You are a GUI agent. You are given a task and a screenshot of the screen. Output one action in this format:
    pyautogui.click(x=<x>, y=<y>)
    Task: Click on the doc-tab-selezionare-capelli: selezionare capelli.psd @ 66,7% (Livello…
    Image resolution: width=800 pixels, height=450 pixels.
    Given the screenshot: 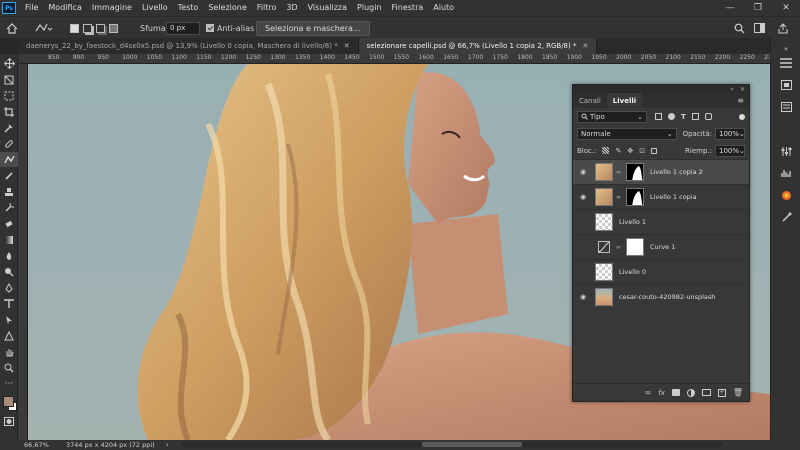 What is the action you would take?
    pyautogui.click(x=478, y=46)
    